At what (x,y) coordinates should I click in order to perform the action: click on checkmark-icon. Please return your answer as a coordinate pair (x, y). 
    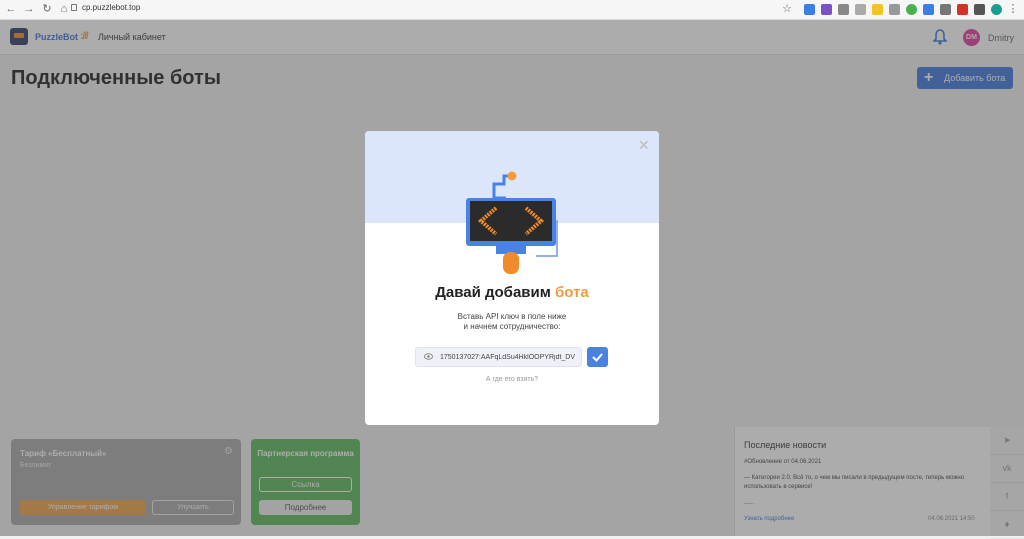
    Looking at the image, I should click on (597, 357).